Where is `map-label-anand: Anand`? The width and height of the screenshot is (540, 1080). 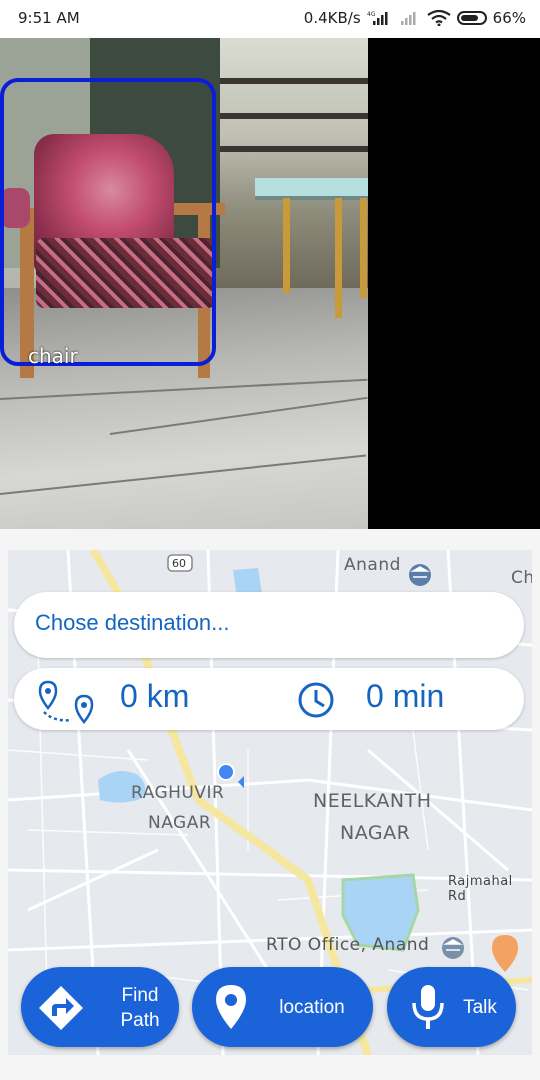
map-label-anand: Anand is located at coordinates (372, 565).